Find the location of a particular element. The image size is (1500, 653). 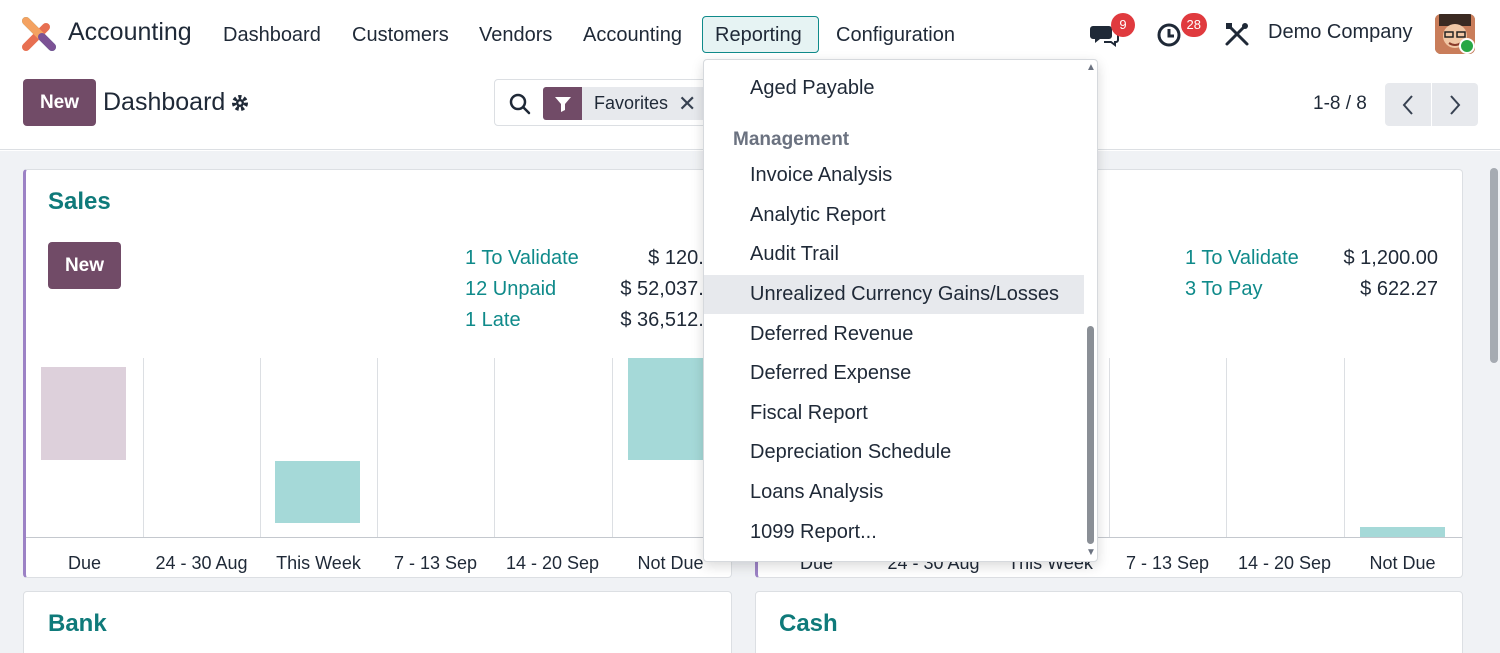

page-title: Dashboard is located at coordinates (164, 102).